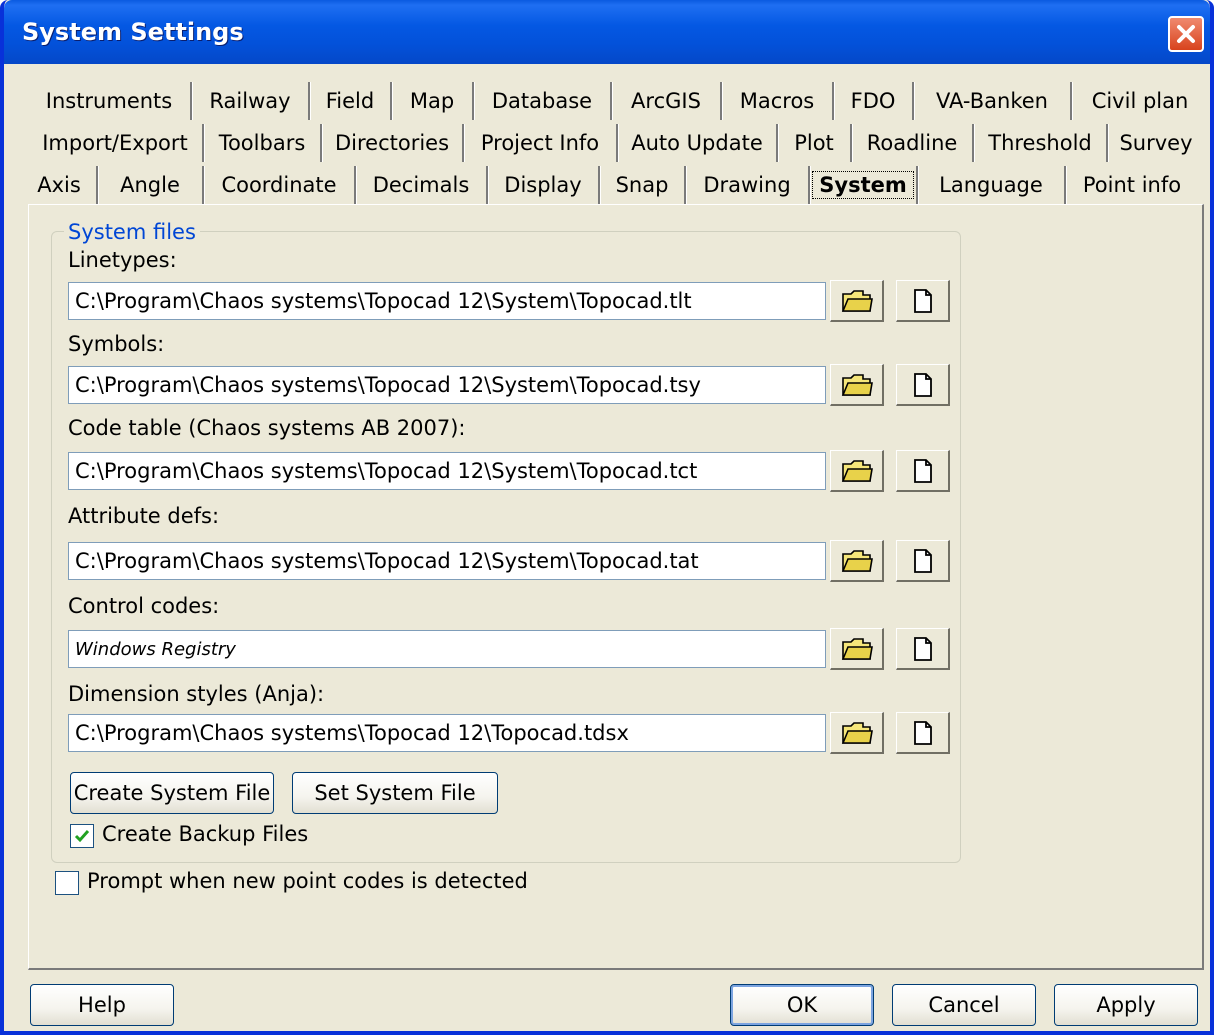 This screenshot has height=1035, width=1214. I want to click on symbols-new-button, so click(923, 385).